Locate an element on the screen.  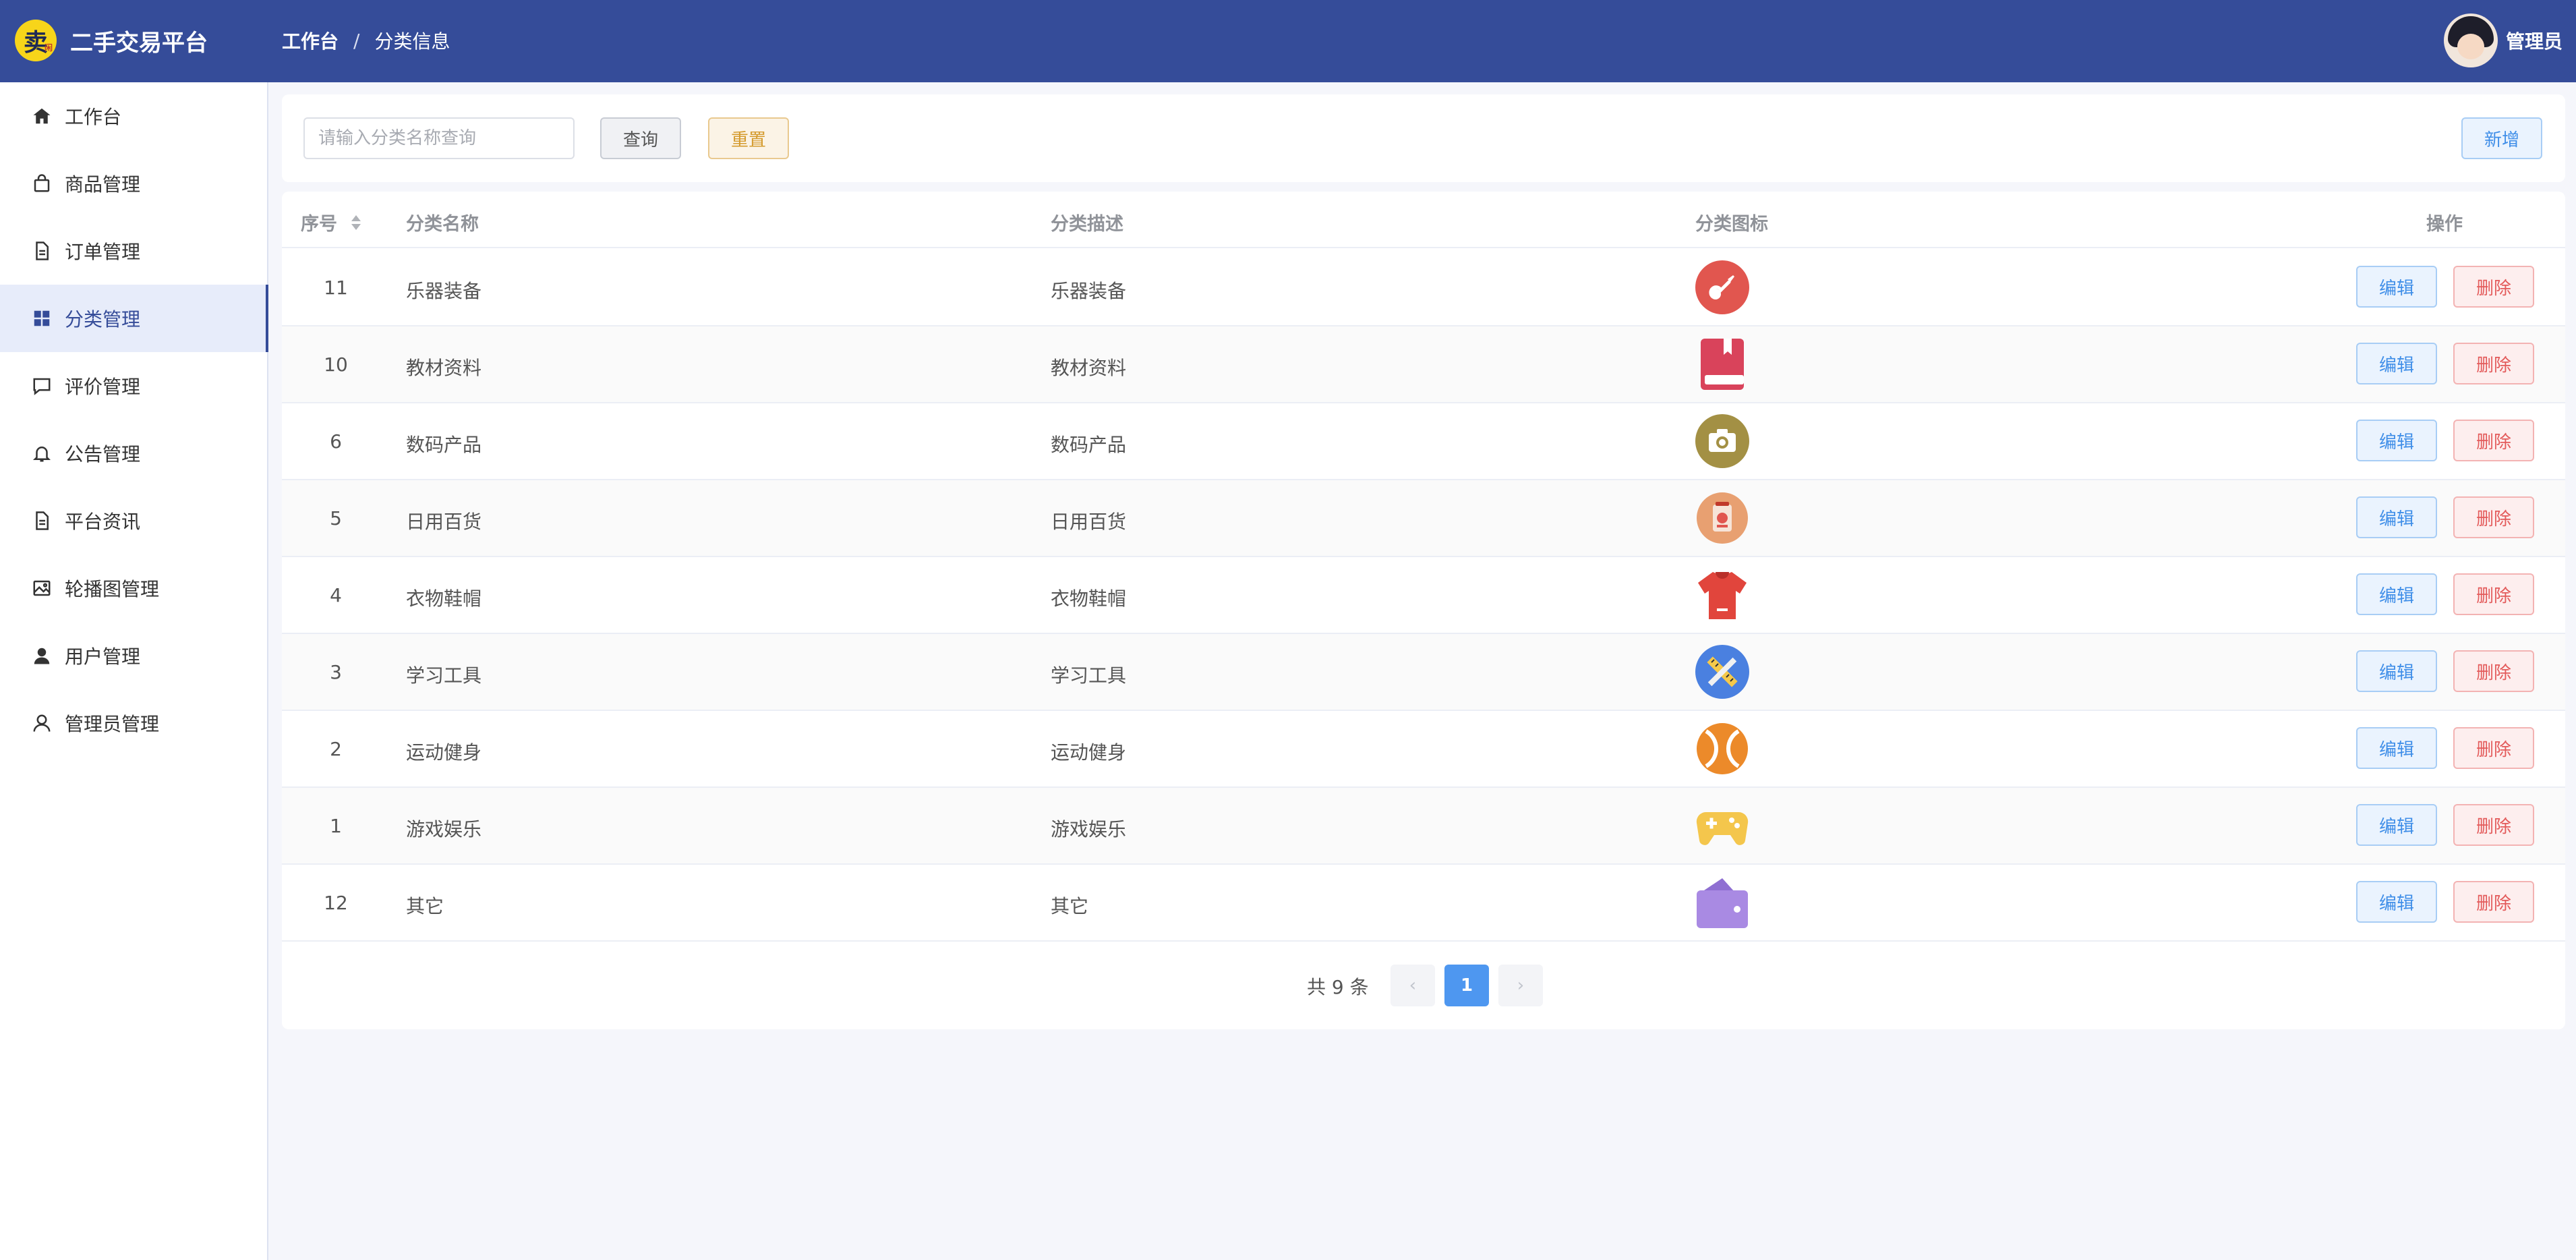
page-button-current: 1 is located at coordinates (1467, 985).